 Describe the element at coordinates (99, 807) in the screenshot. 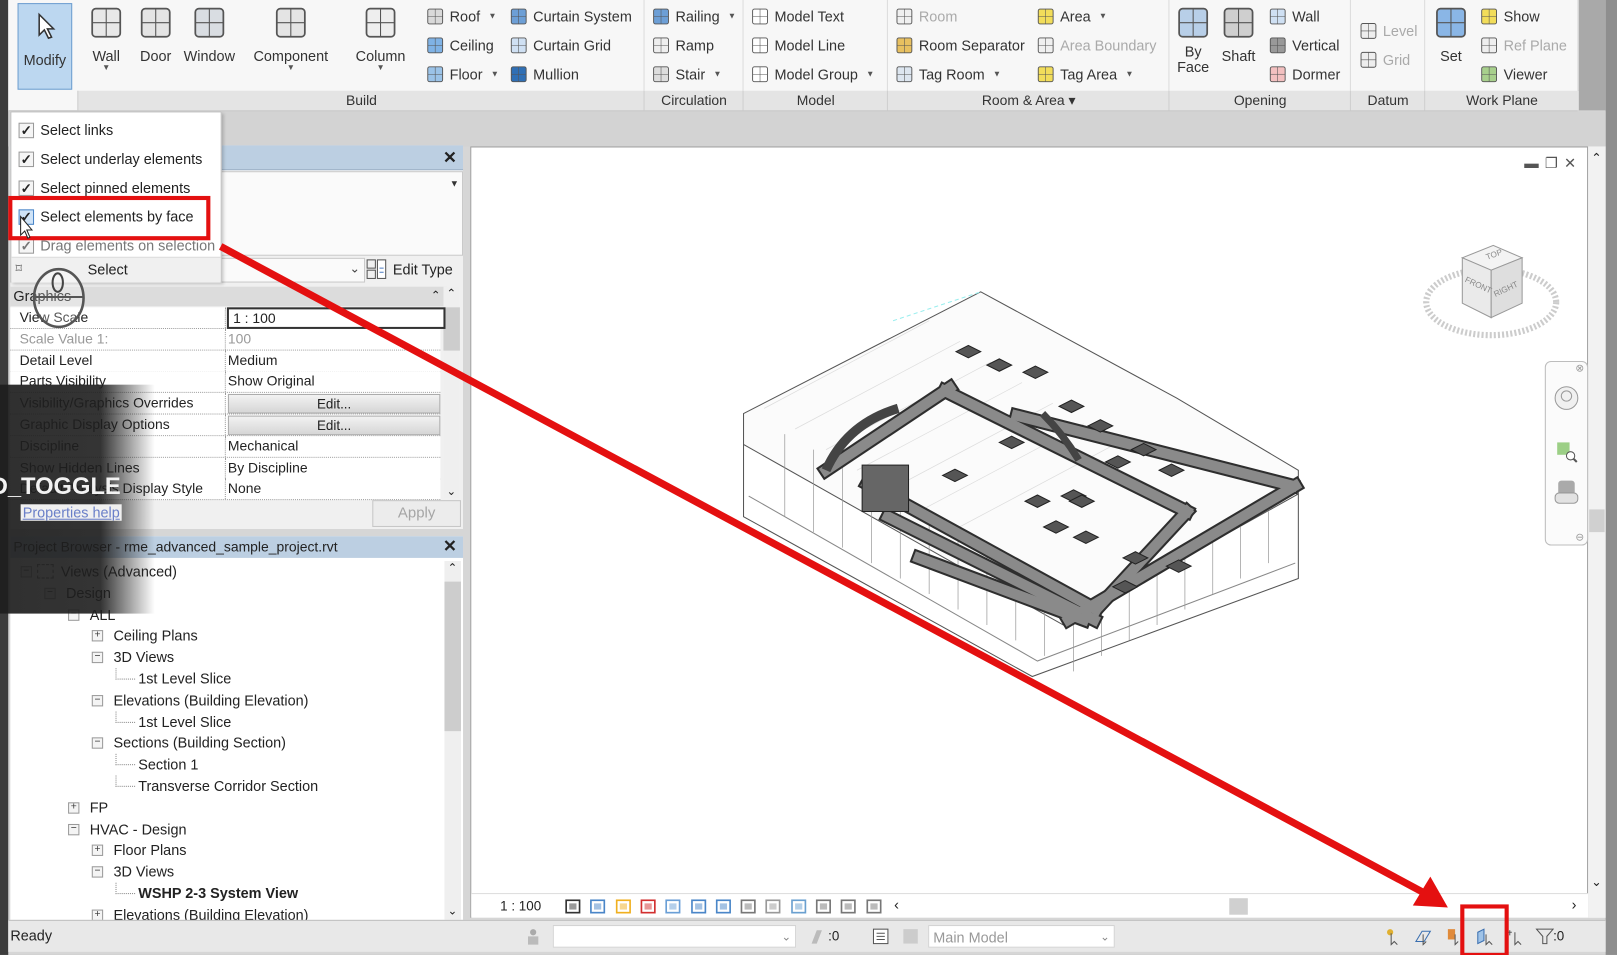

I see `browser-item-fp: FP` at that location.